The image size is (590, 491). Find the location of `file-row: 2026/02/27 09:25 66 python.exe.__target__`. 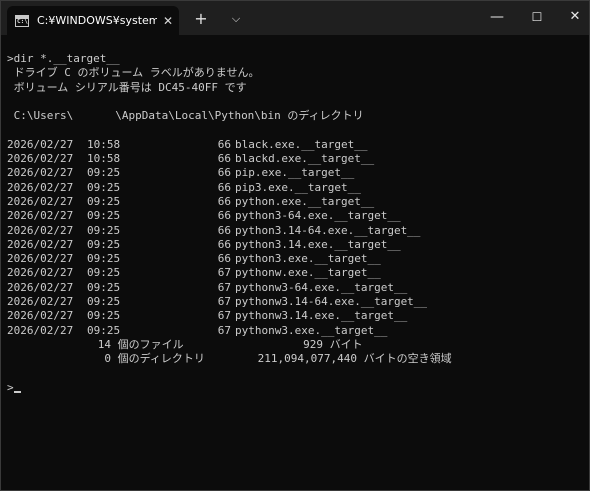

file-row: 2026/02/27 09:25 66 python.exe.__target__ is located at coordinates (229, 202).